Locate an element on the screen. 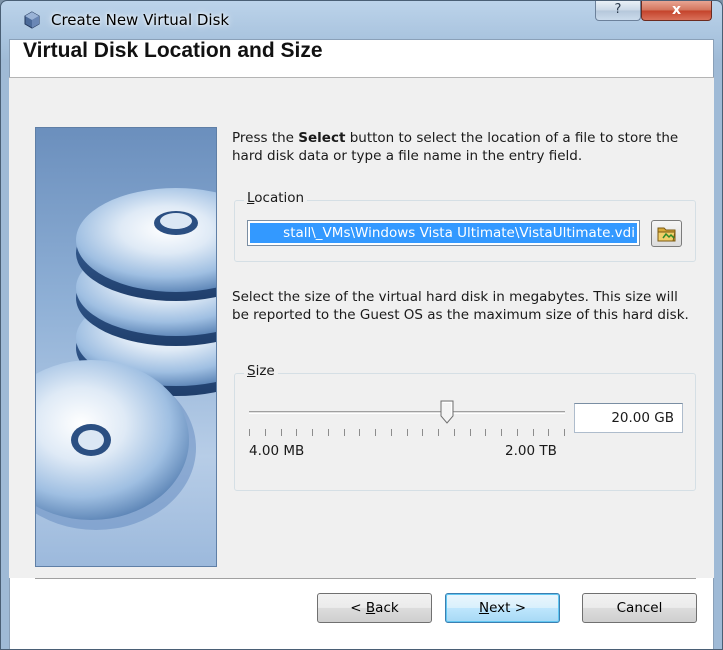  size-slider-thumb is located at coordinates (447, 412).